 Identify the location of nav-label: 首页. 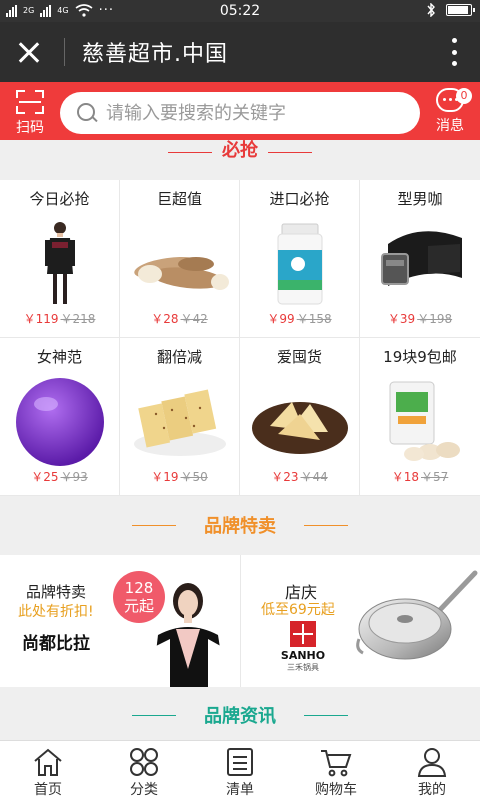
(48, 790).